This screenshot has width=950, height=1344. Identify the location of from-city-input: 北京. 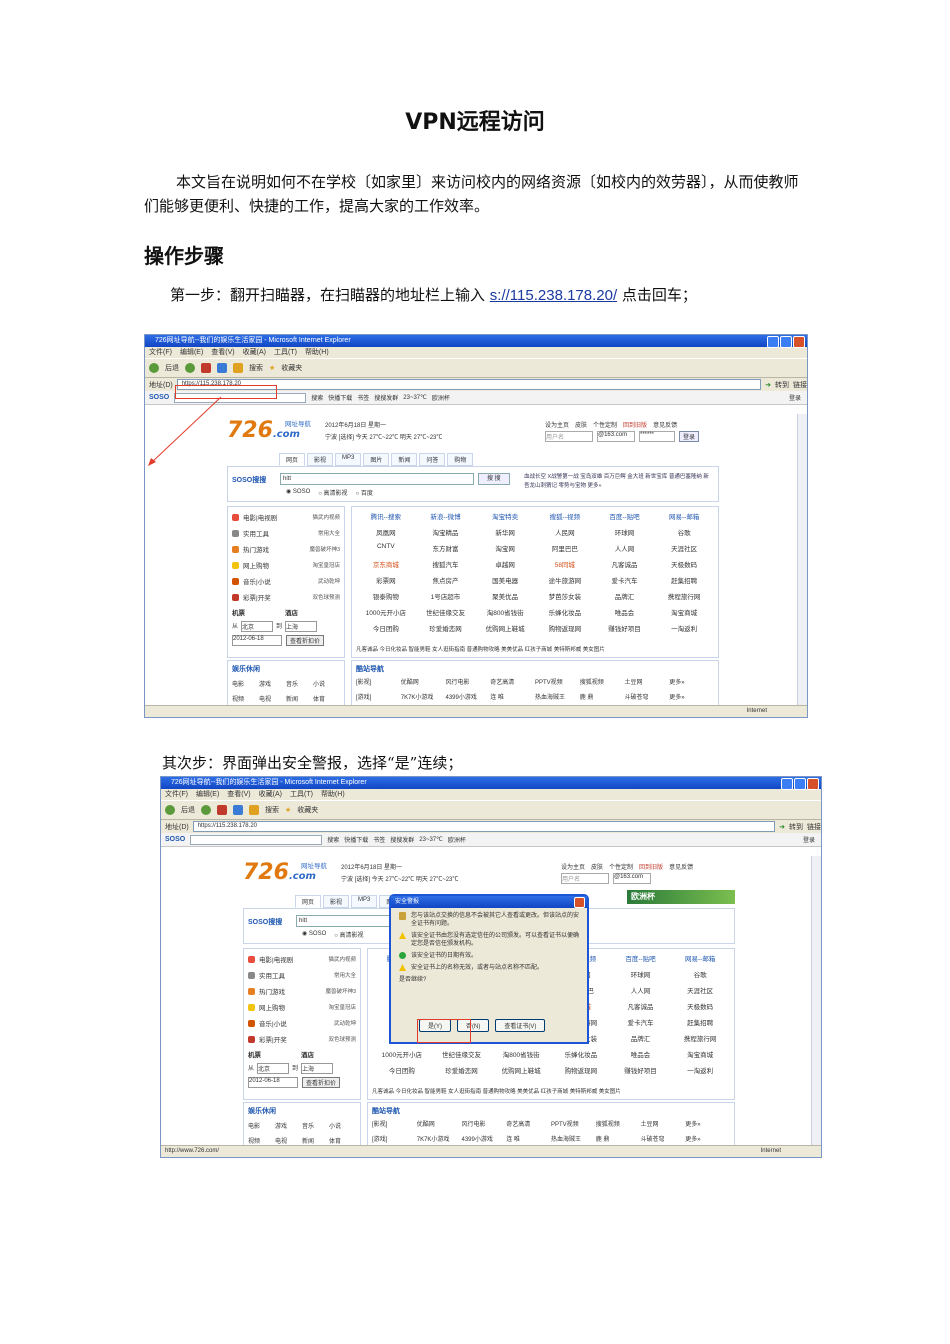
(273, 1068).